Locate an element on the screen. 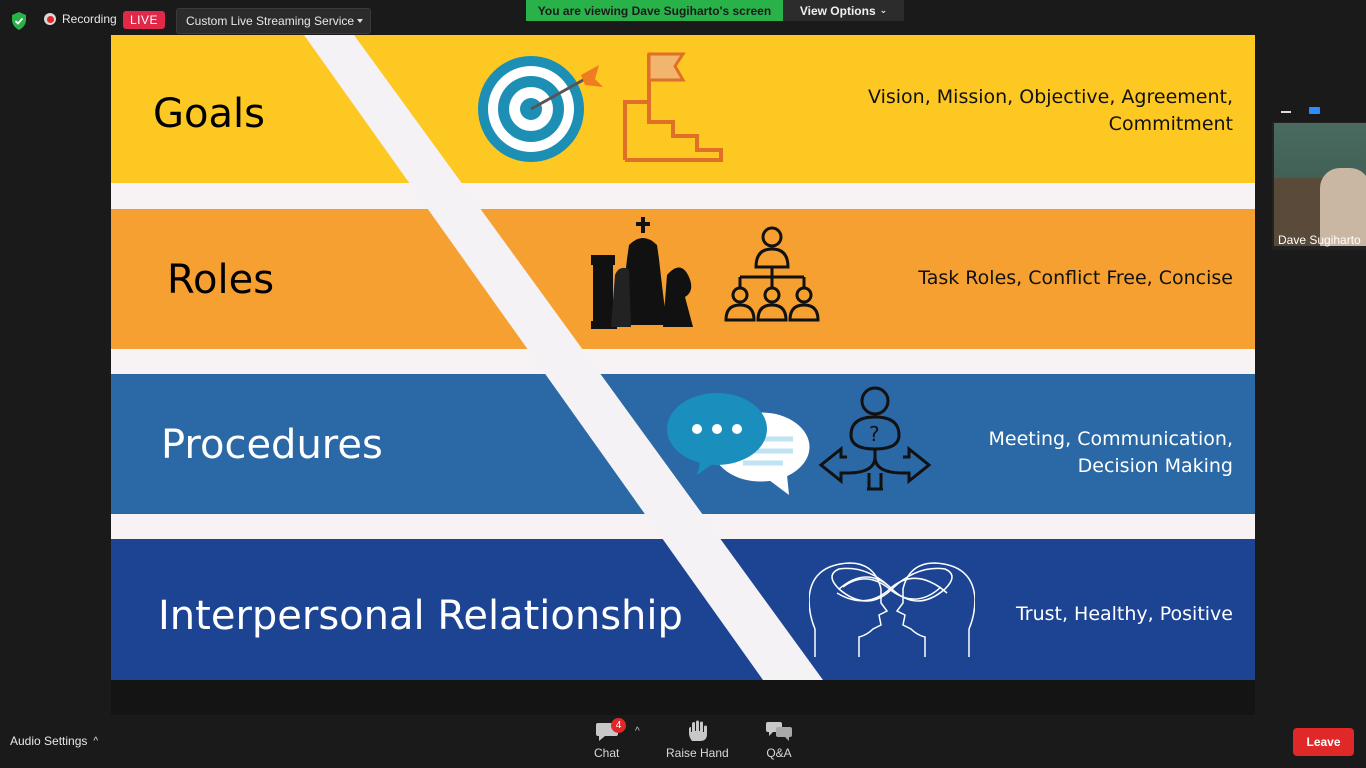  participant-video is located at coordinates (1320, 184).